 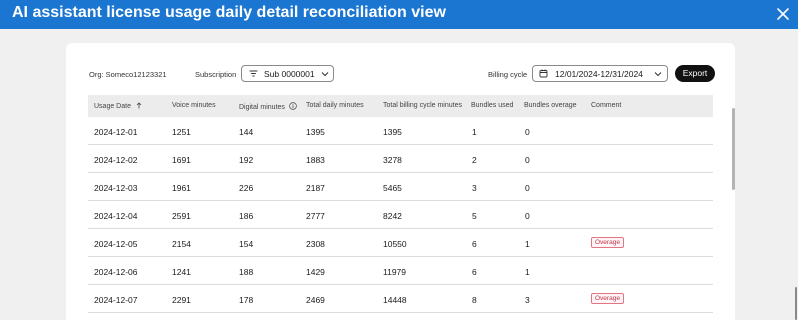 What do you see at coordinates (128, 74) in the screenshot?
I see `org-label: Org: Someco12123321` at bounding box center [128, 74].